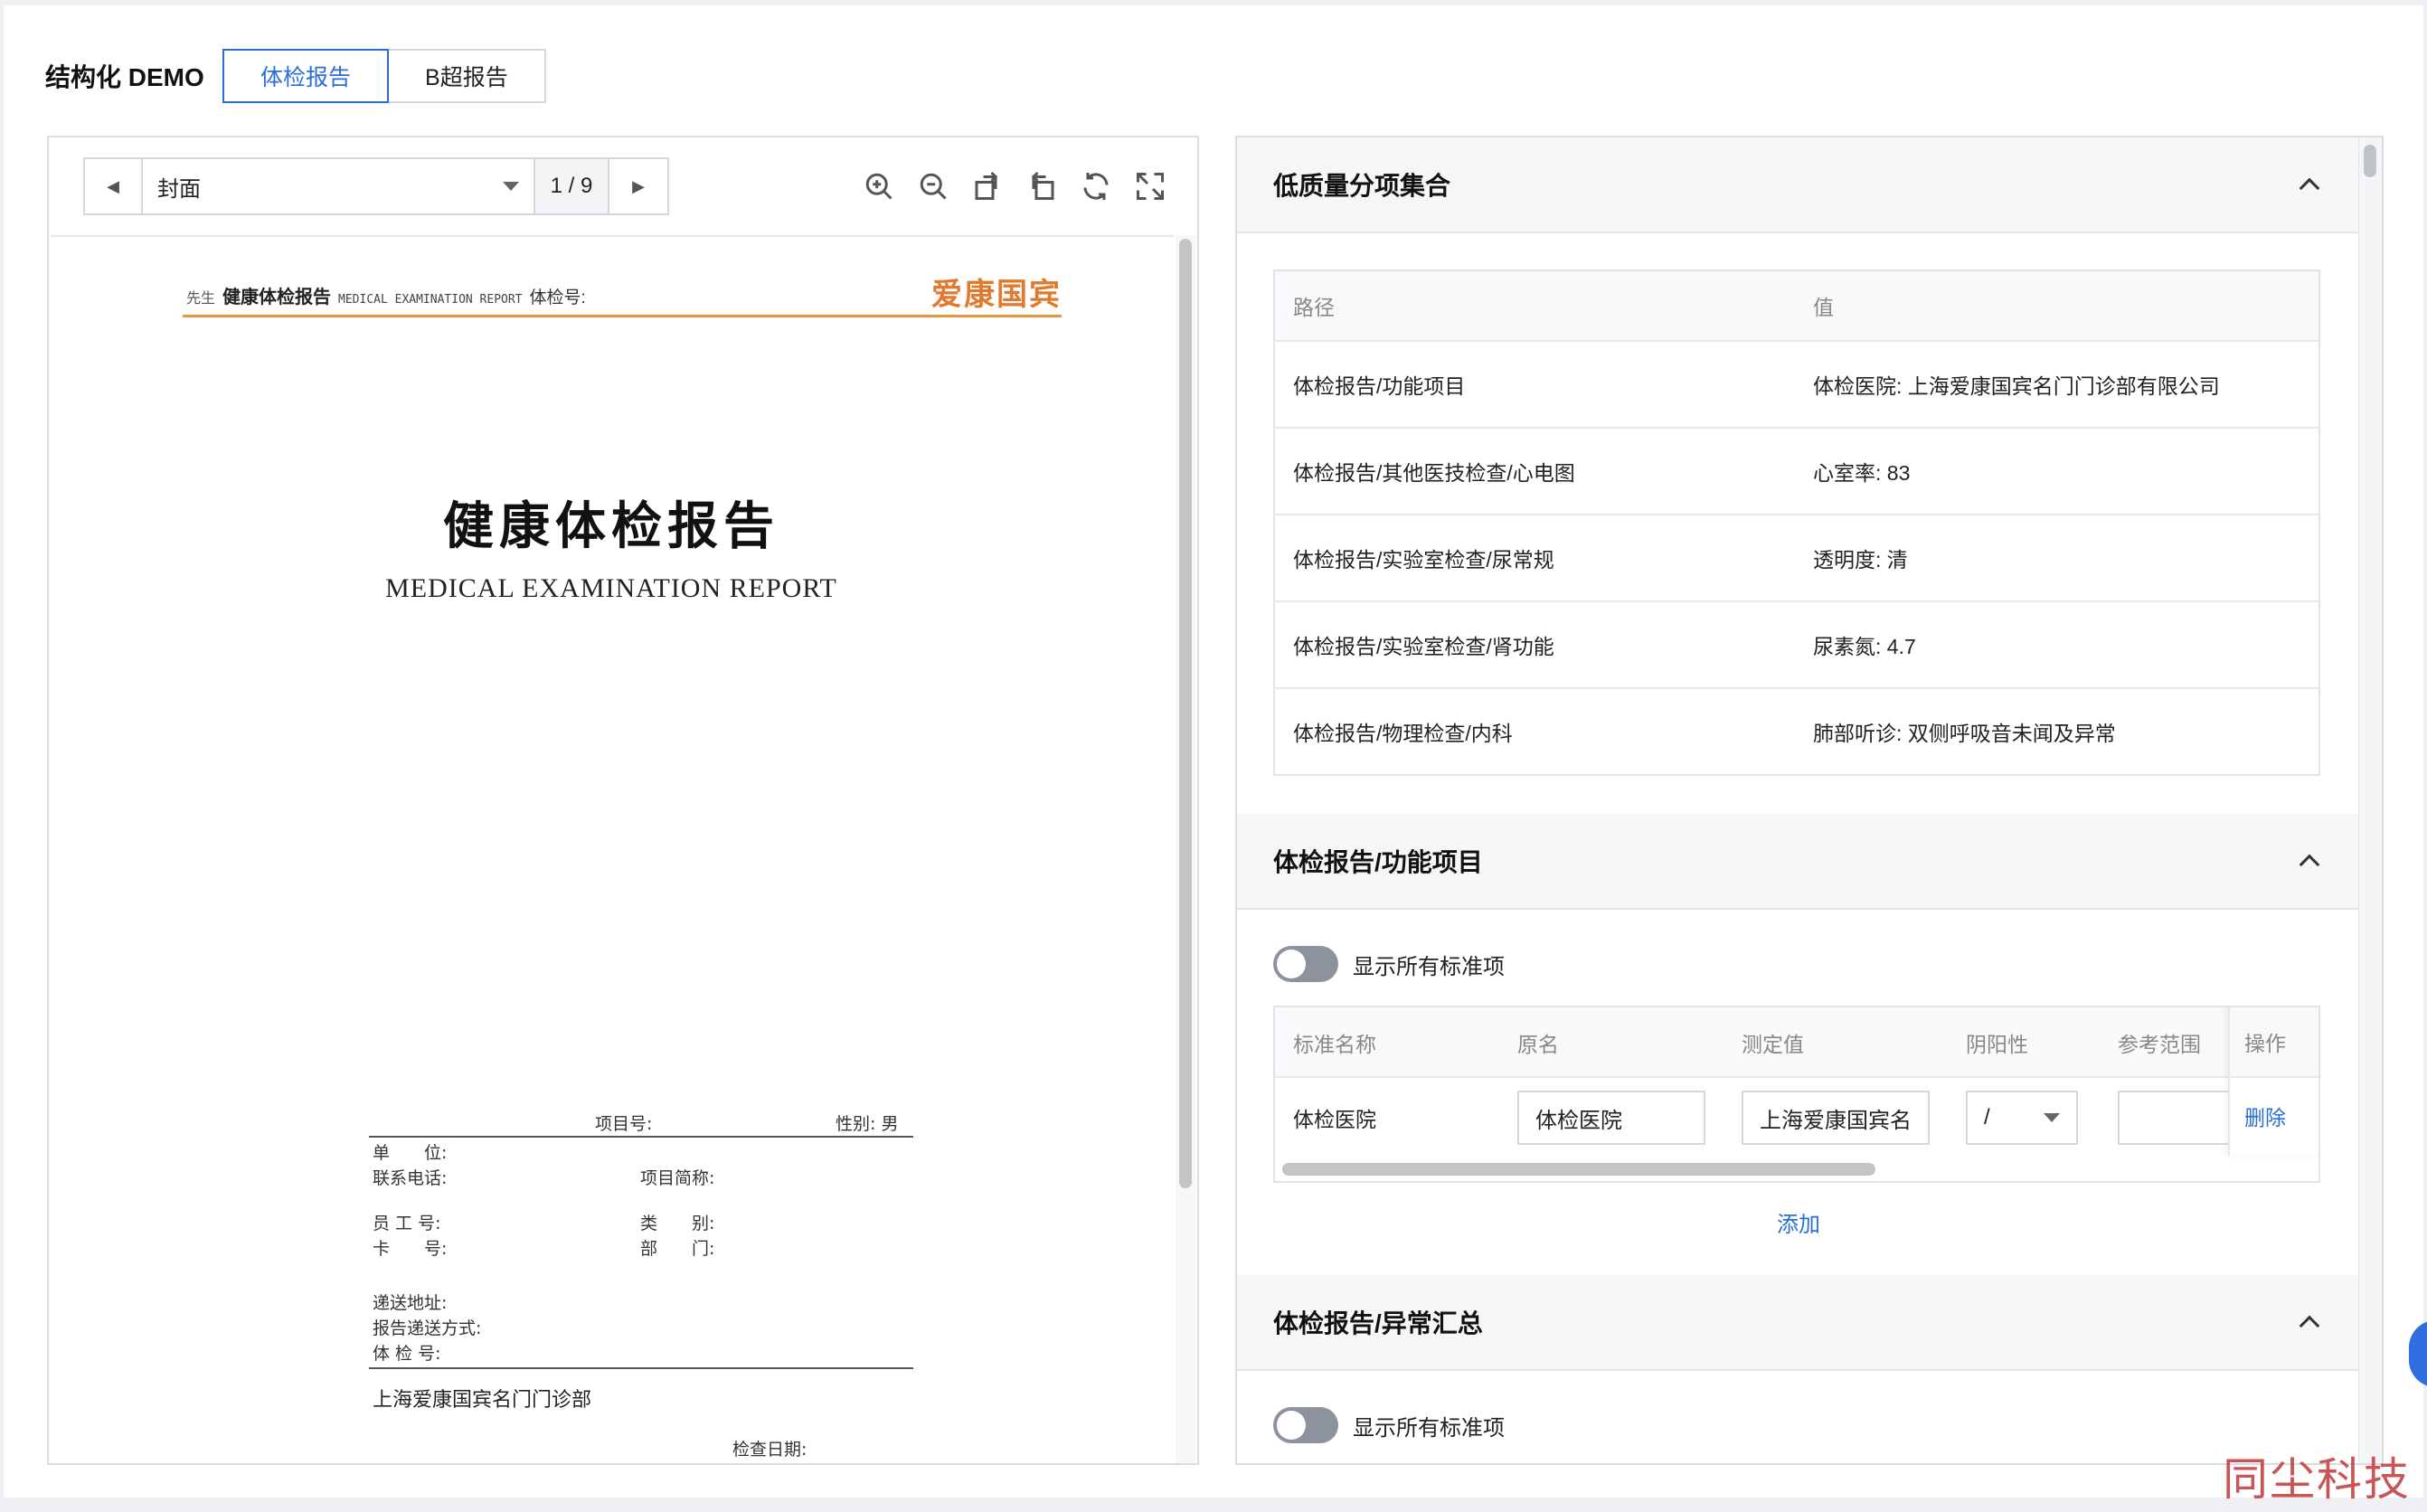 The height and width of the screenshot is (1512, 2427). I want to click on field-employee-no: 员 工 号:, so click(407, 1223).